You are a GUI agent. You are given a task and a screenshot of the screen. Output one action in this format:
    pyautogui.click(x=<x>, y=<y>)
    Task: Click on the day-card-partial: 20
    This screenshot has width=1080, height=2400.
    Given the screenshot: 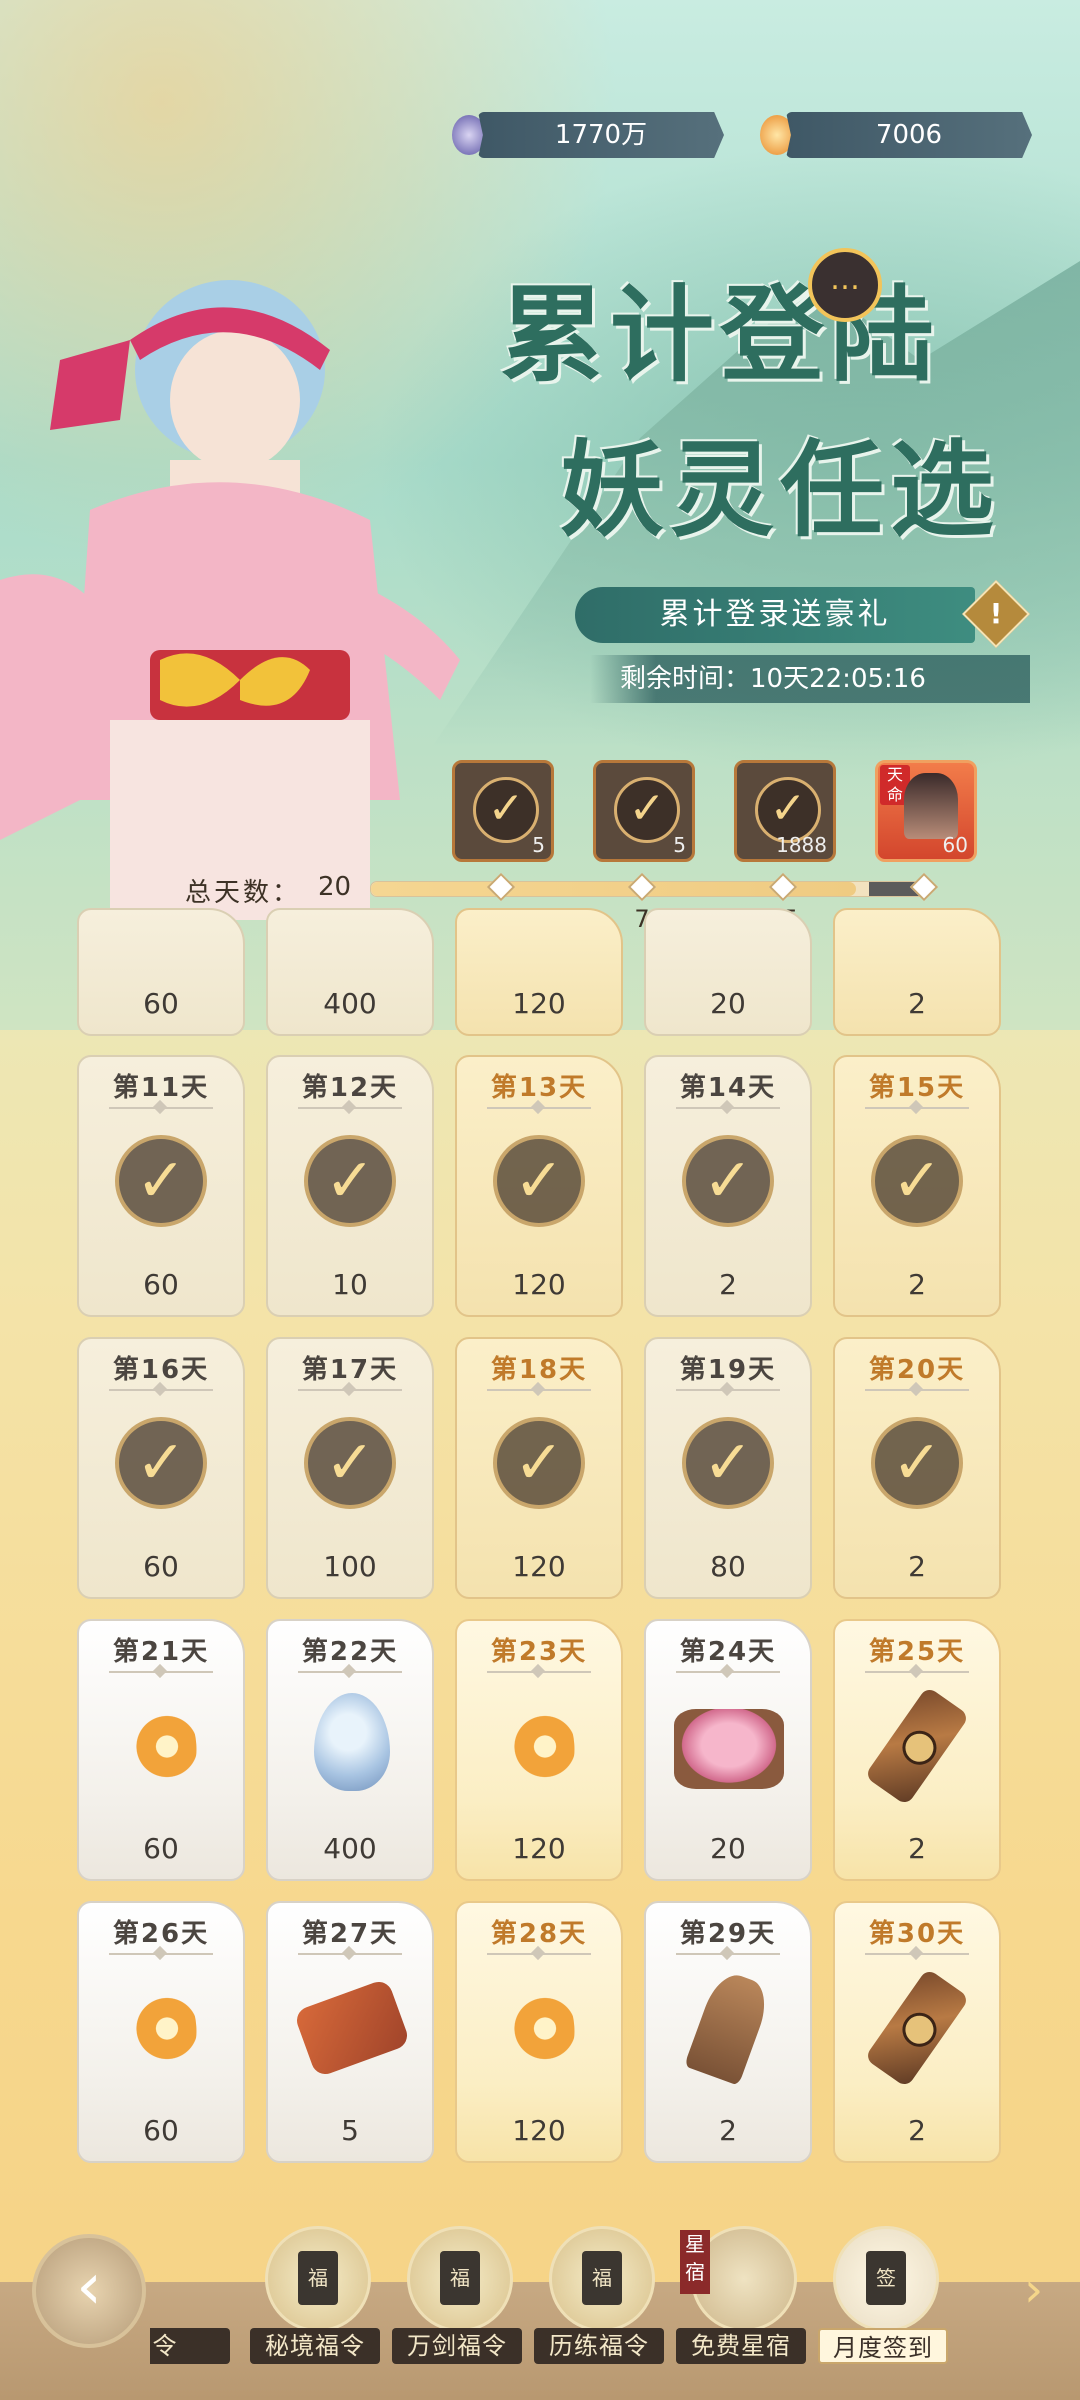 What is the action you would take?
    pyautogui.click(x=728, y=972)
    